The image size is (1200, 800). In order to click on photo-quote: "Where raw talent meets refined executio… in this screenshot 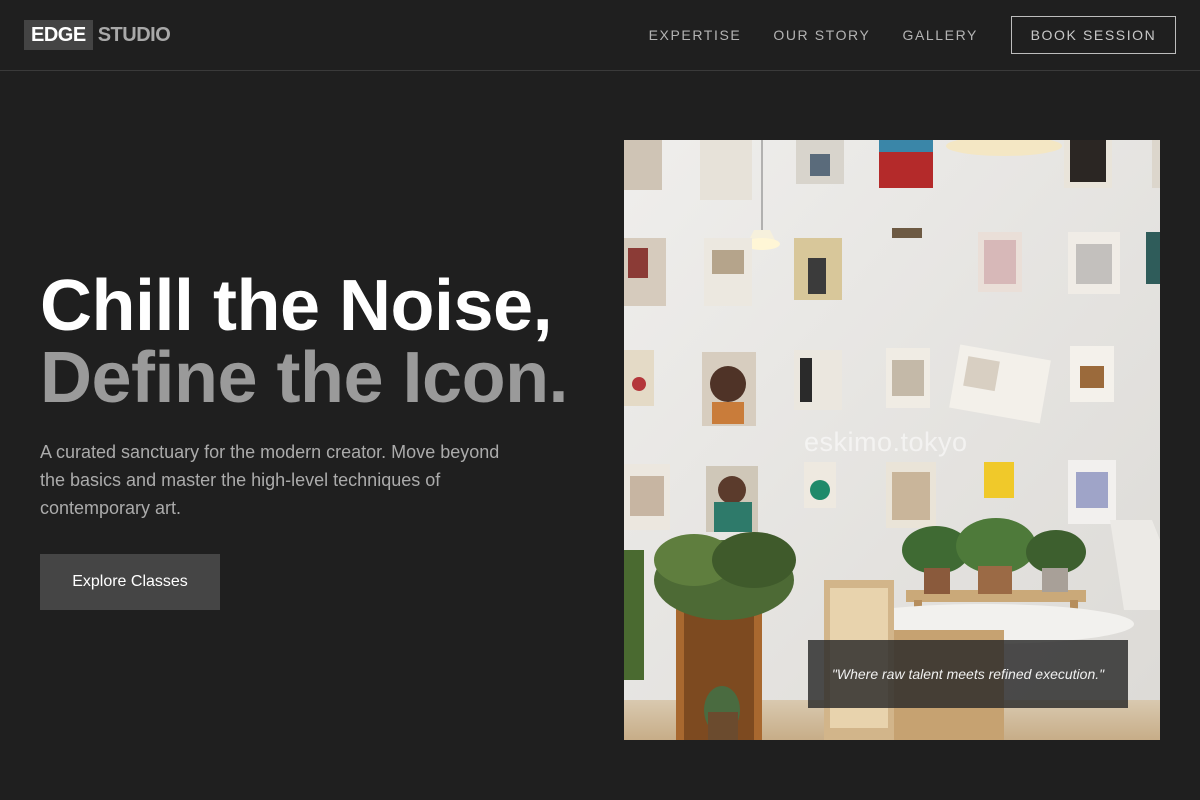, I will do `click(968, 674)`.